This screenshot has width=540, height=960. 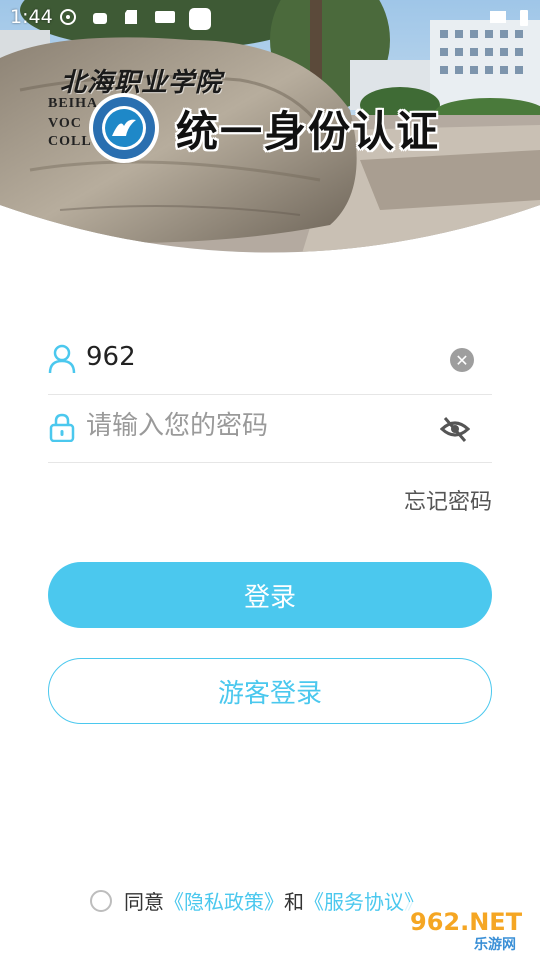 I want to click on android-icon, so click(x=100, y=18).